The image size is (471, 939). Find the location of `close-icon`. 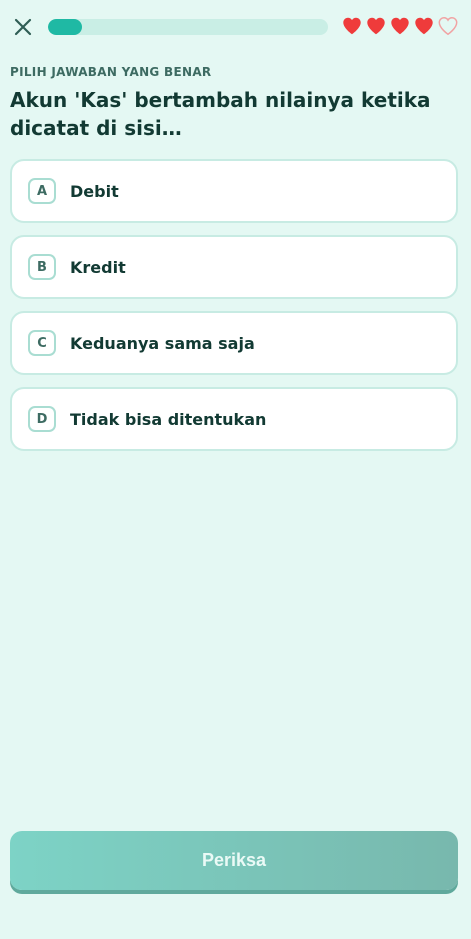

close-icon is located at coordinates (23, 27).